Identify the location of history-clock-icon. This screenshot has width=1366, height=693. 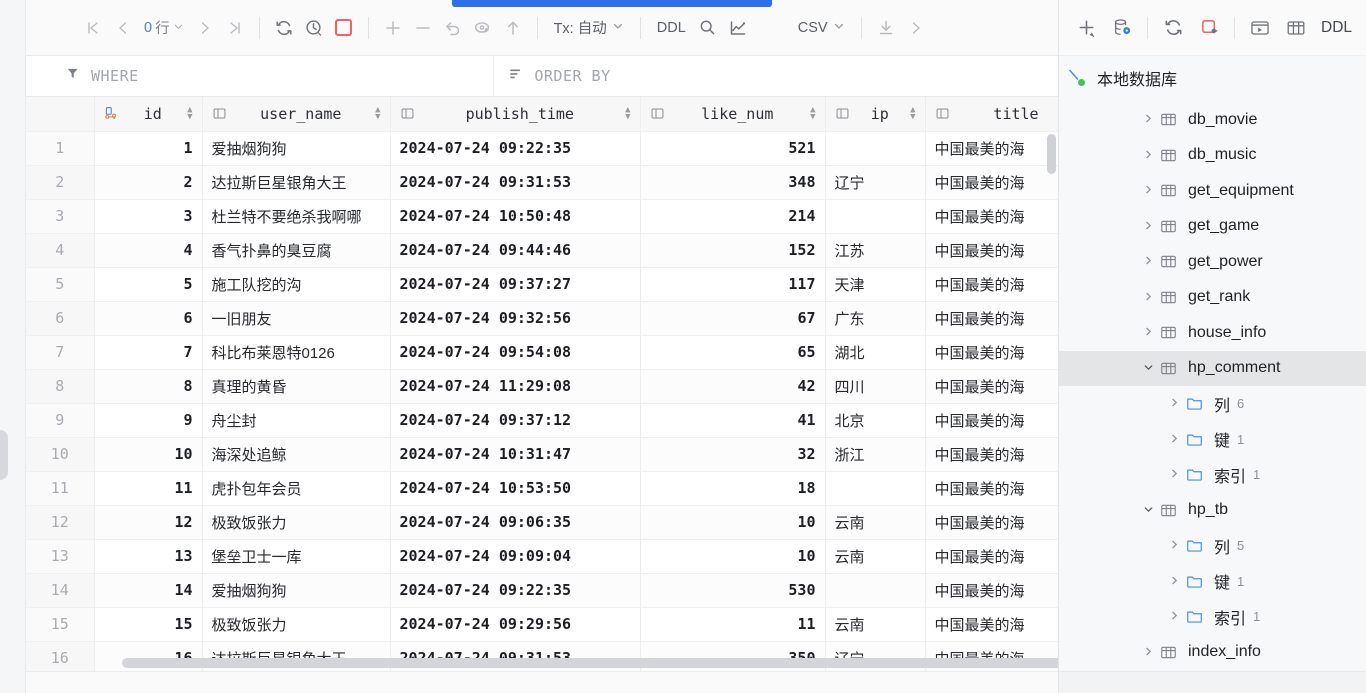
(314, 28).